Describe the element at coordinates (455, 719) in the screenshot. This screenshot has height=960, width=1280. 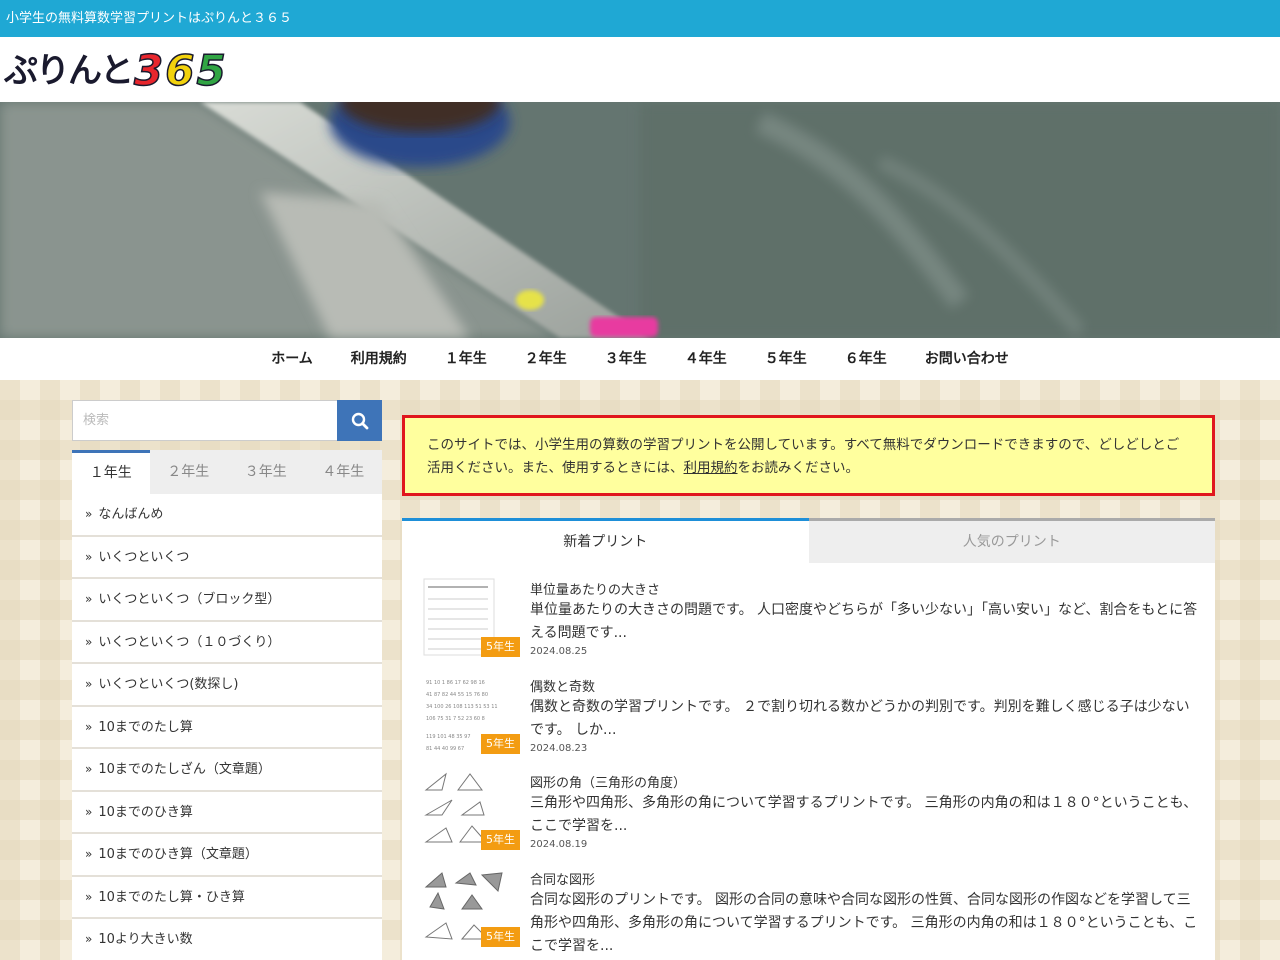
I see `svg-text: 106 75 31 7 52 23 60 8` at that location.